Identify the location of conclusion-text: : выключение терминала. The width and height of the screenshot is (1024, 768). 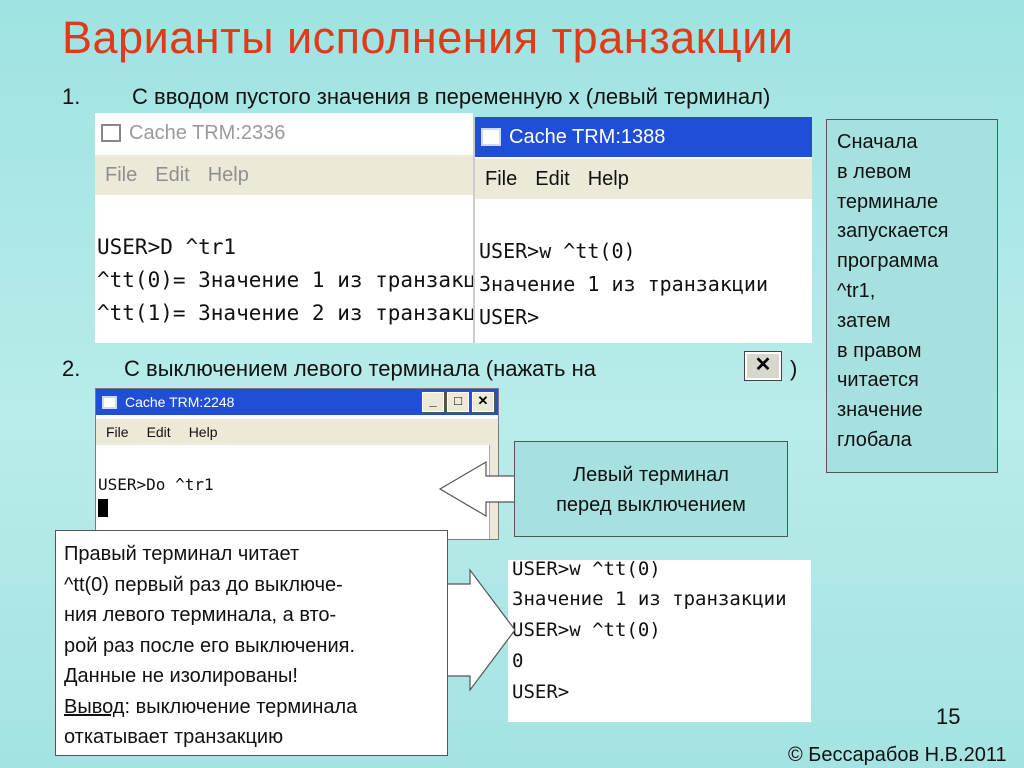
(241, 706).